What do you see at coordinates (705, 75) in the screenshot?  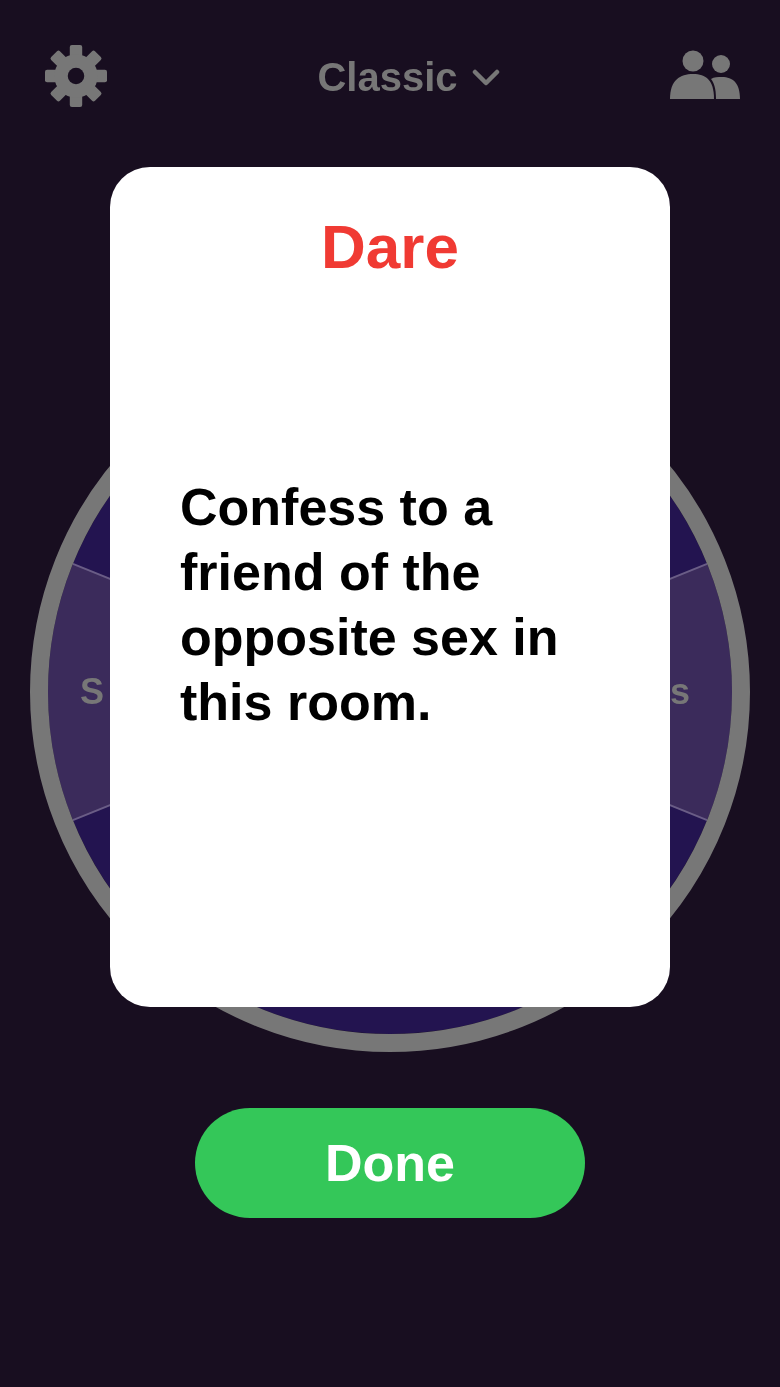 I see `players-icon` at bounding box center [705, 75].